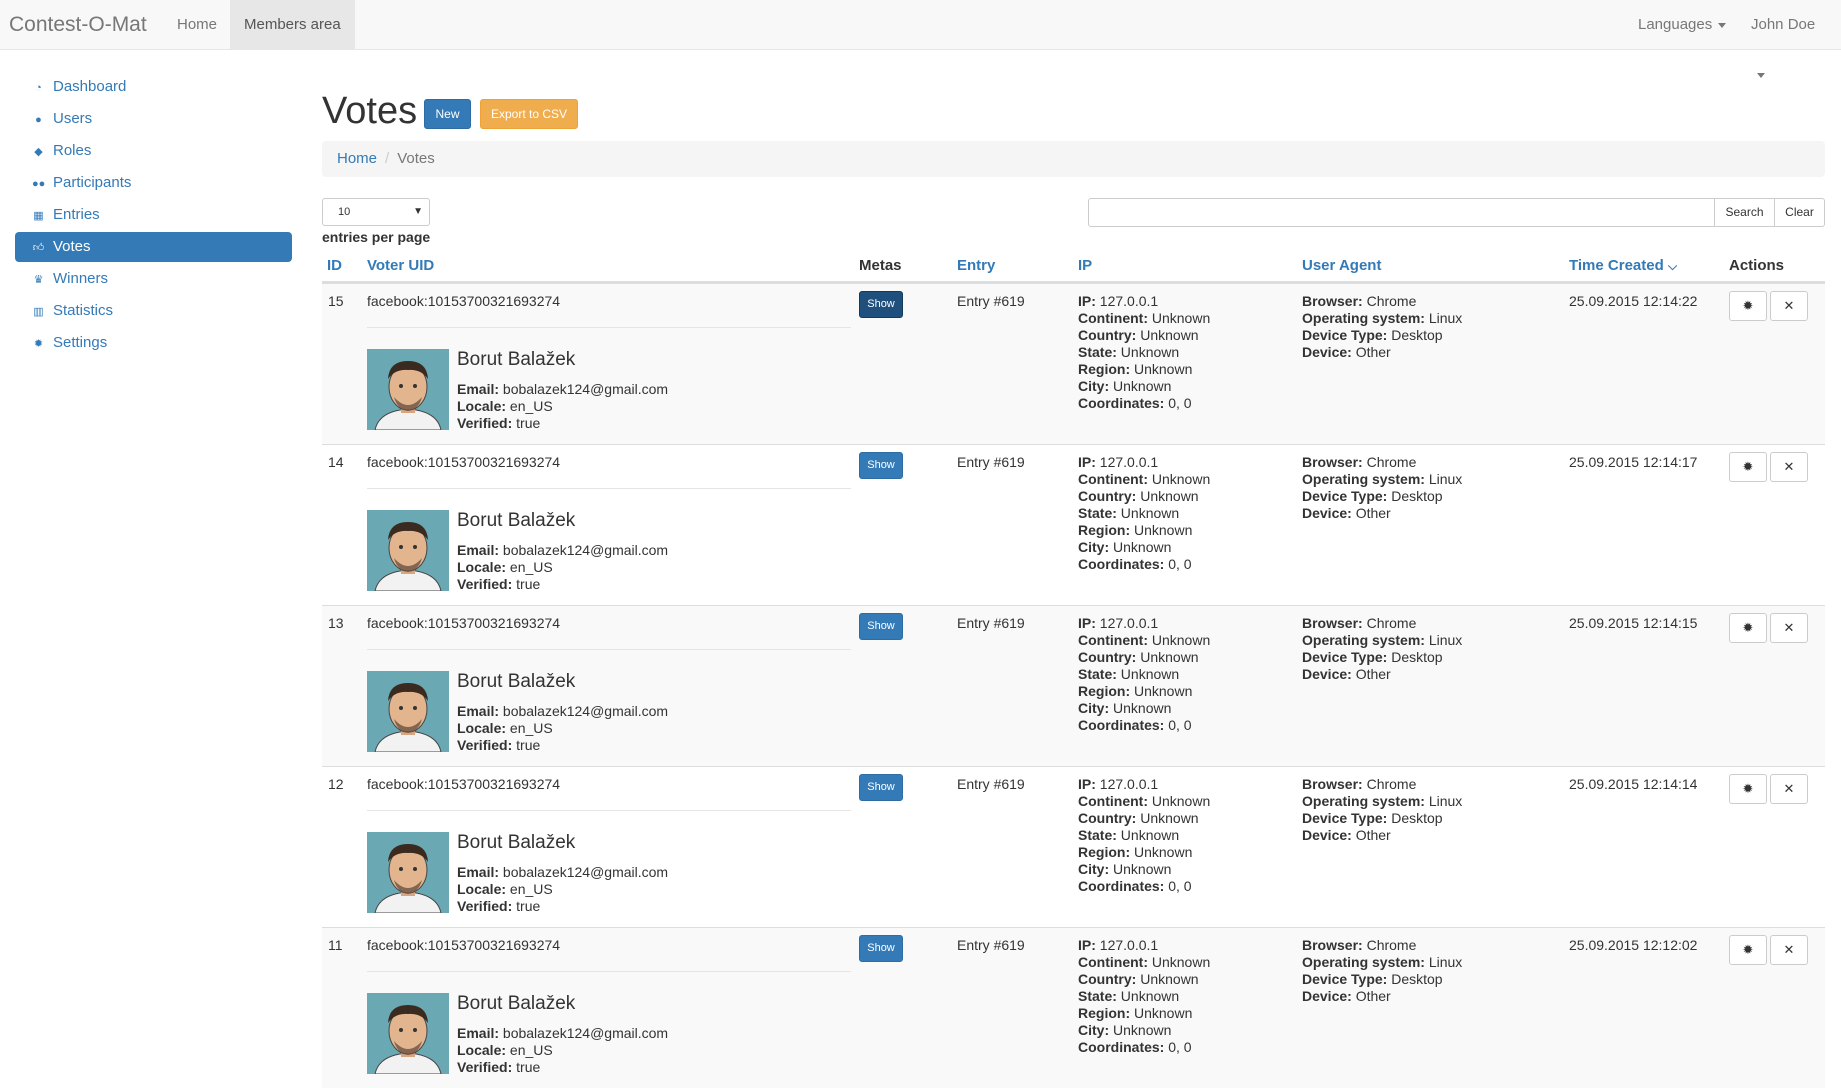  What do you see at coordinates (336, 784) in the screenshot?
I see `vote-id: 12` at bounding box center [336, 784].